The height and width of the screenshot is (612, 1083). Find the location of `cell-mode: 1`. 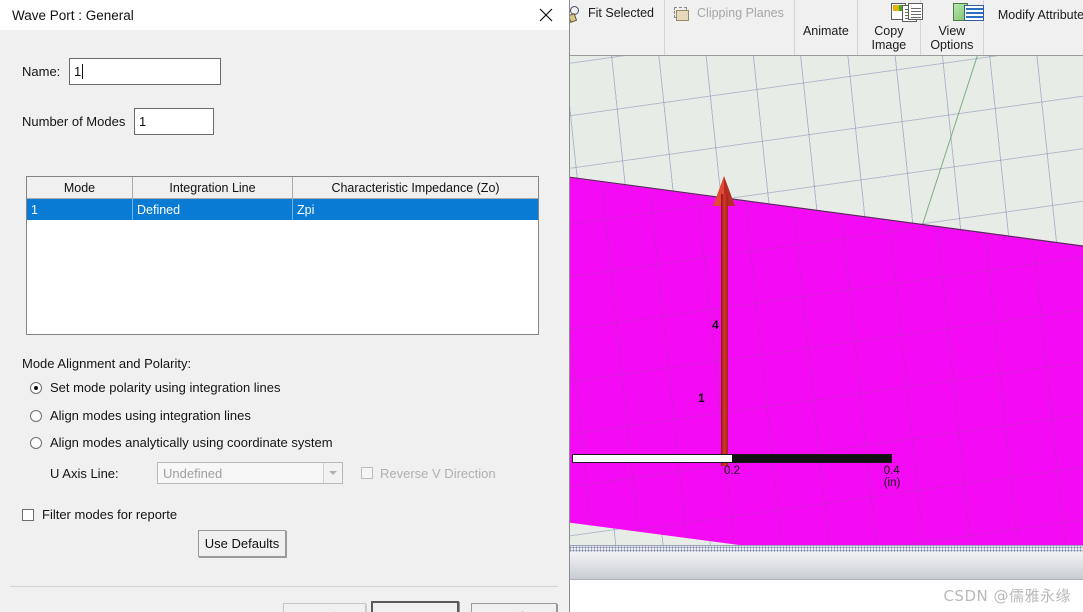

cell-mode: 1 is located at coordinates (80, 209).